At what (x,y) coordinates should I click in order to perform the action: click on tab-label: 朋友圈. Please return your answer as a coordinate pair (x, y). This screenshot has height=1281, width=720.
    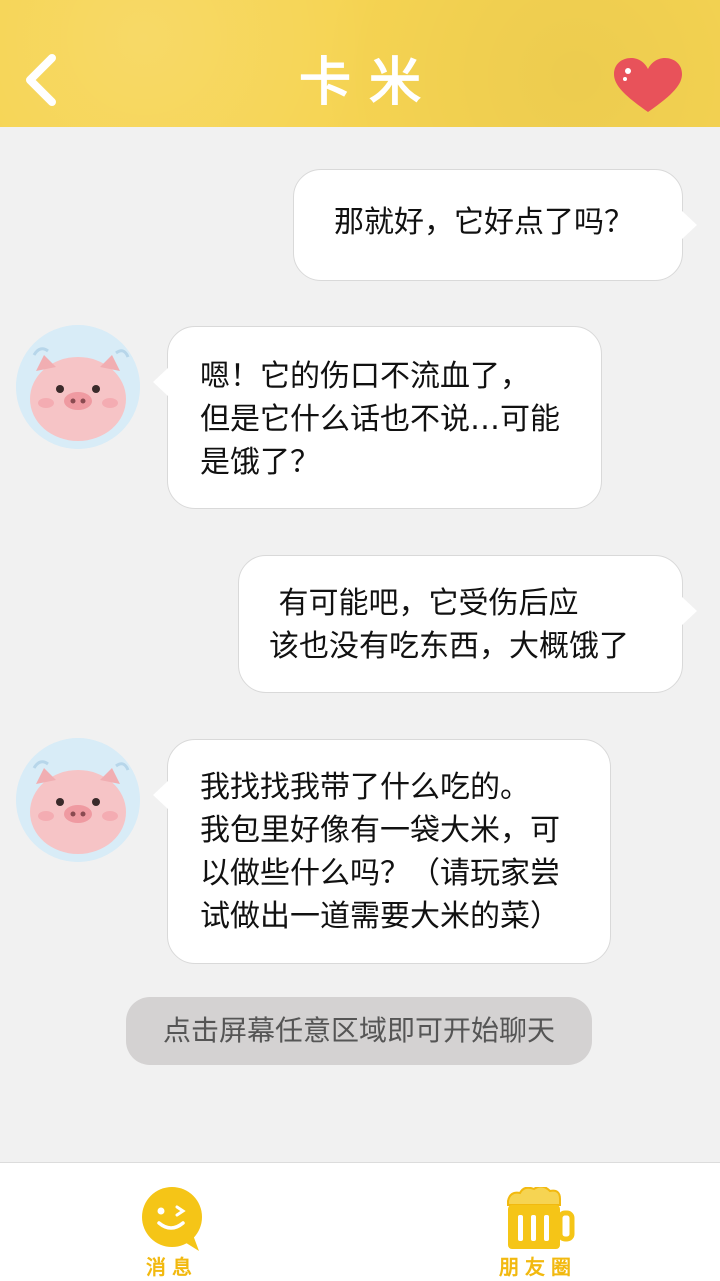
    Looking at the image, I should click on (538, 1267).